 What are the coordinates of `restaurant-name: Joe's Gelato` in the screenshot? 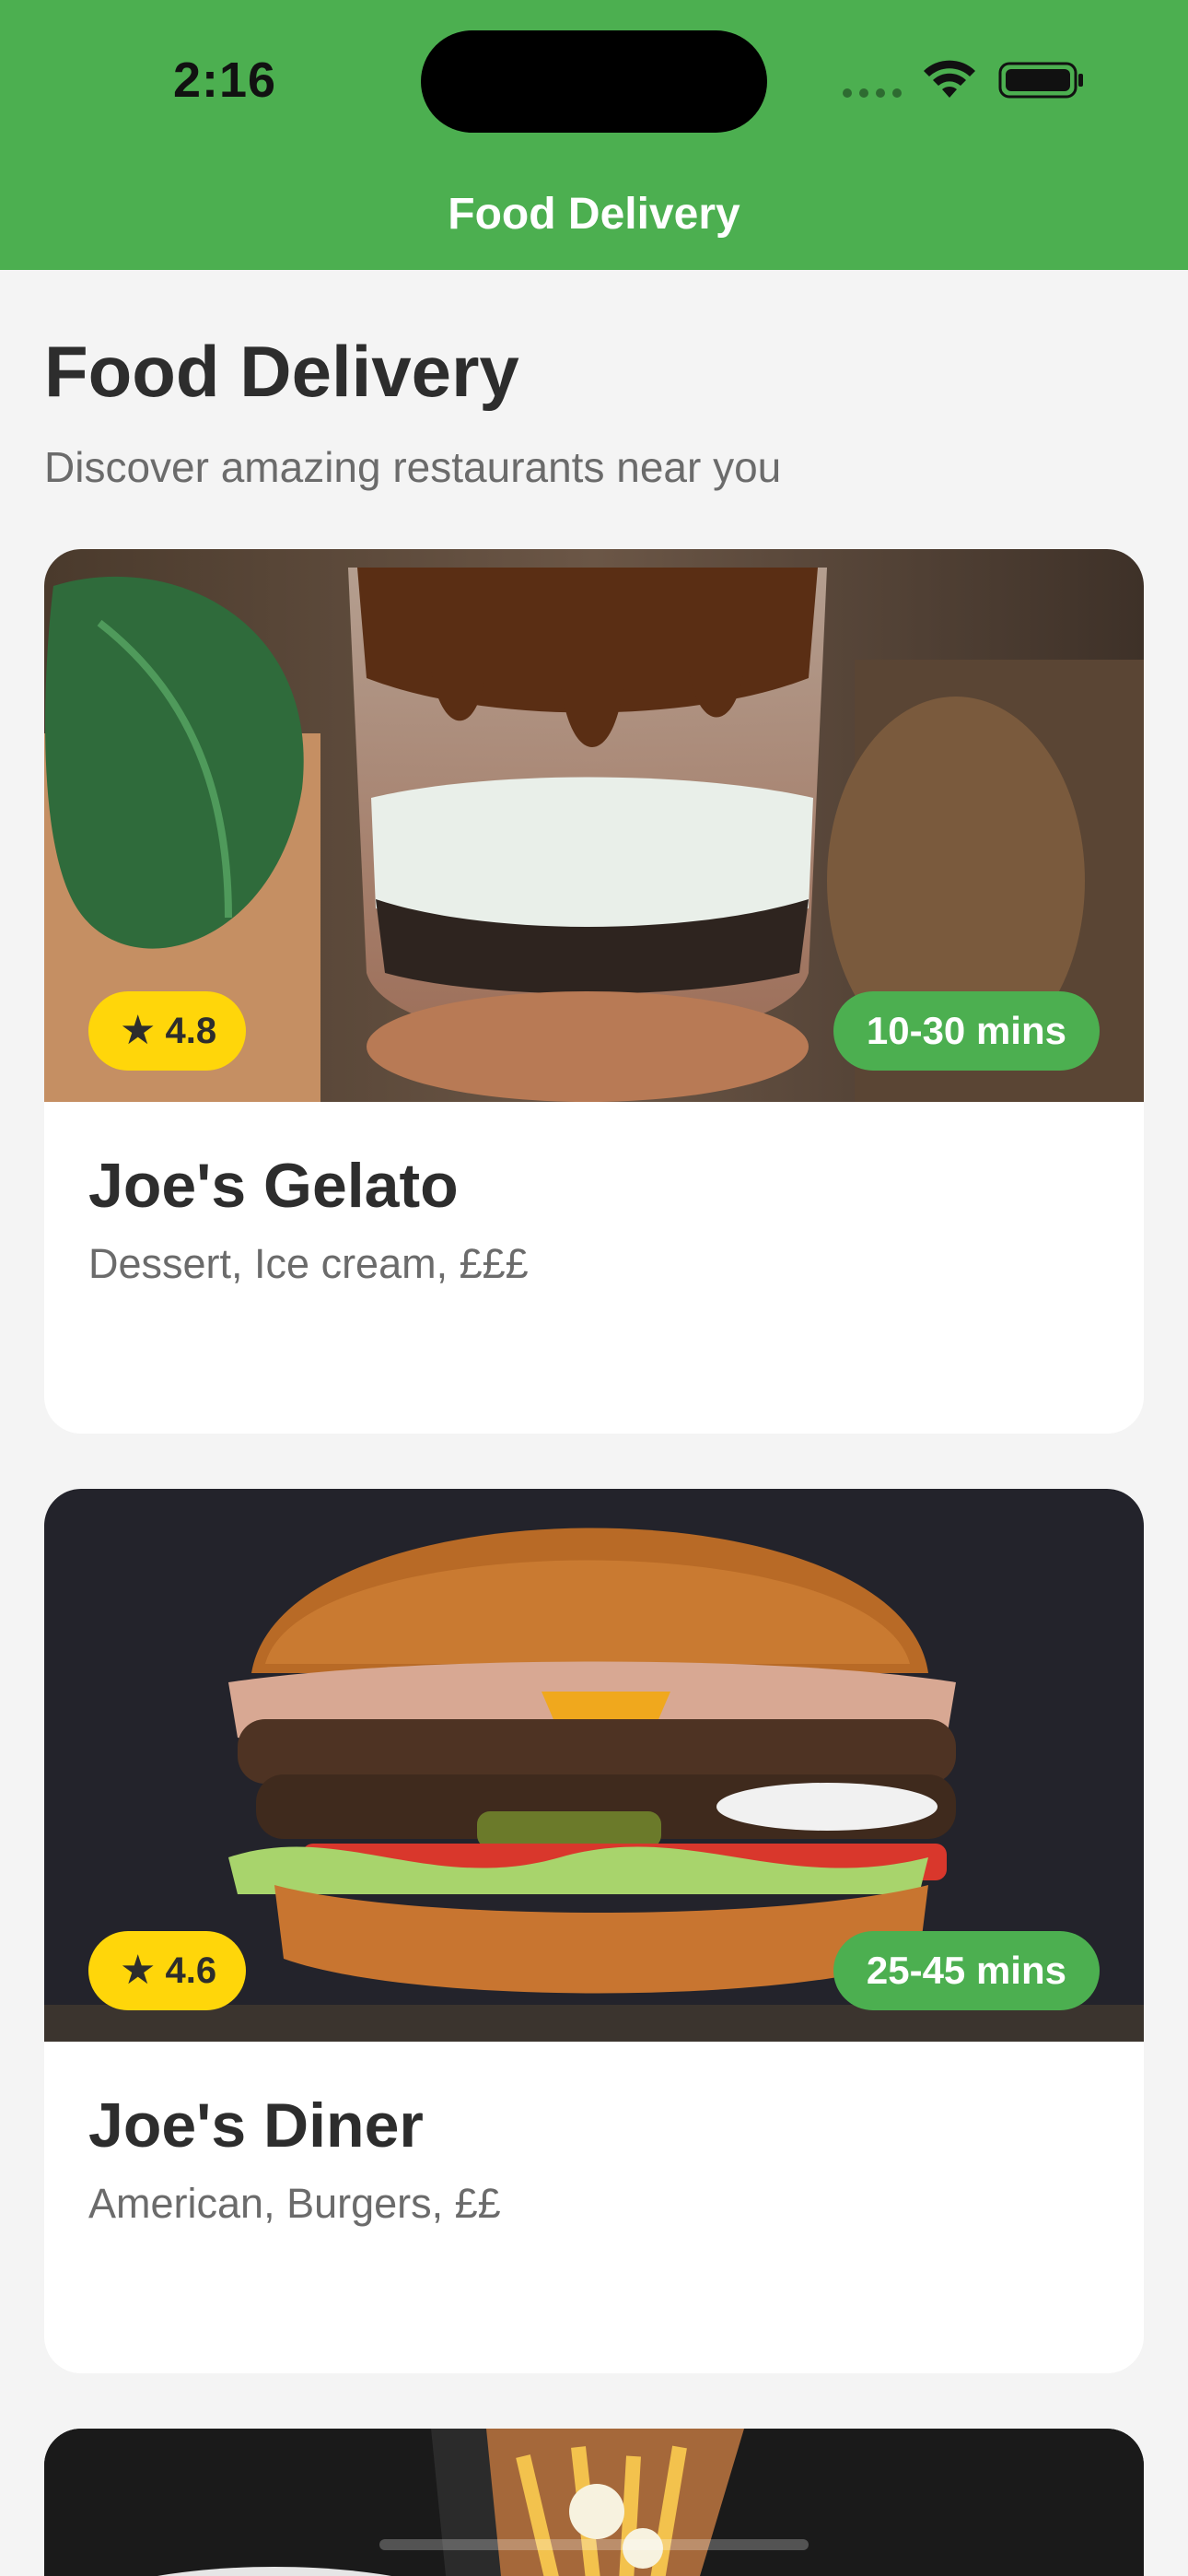 It's located at (273, 1186).